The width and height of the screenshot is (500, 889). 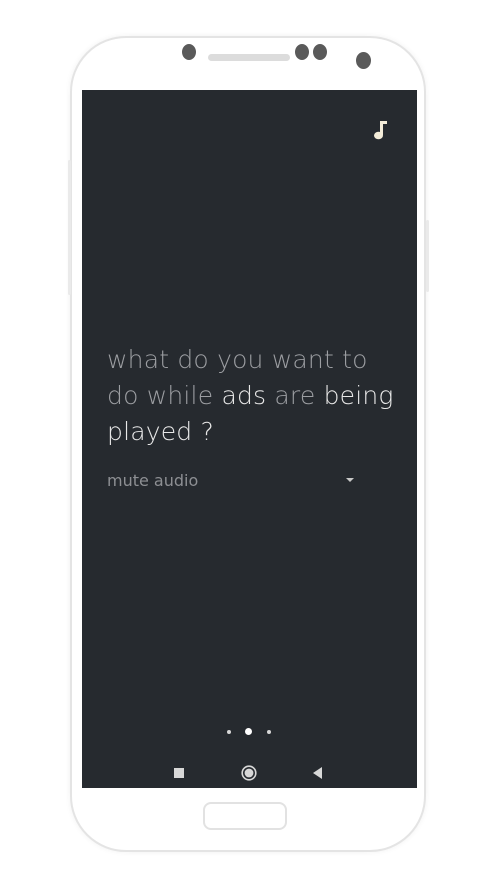 What do you see at coordinates (427, 256) in the screenshot?
I see `volume-button` at bounding box center [427, 256].